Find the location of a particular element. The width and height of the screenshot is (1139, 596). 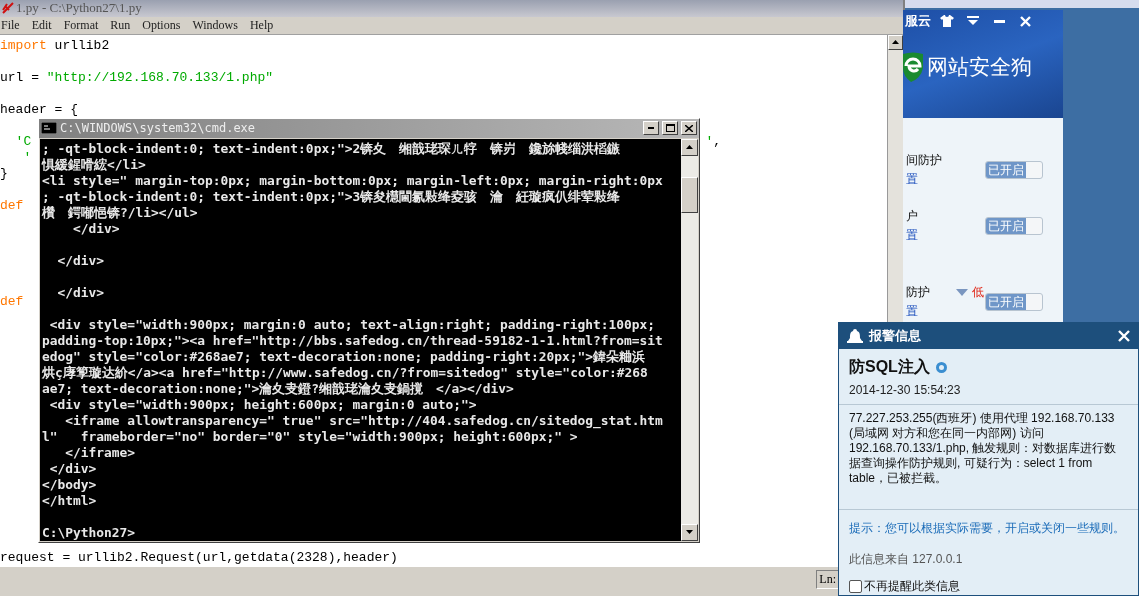

menu-item: Format is located at coordinates (81, 25).